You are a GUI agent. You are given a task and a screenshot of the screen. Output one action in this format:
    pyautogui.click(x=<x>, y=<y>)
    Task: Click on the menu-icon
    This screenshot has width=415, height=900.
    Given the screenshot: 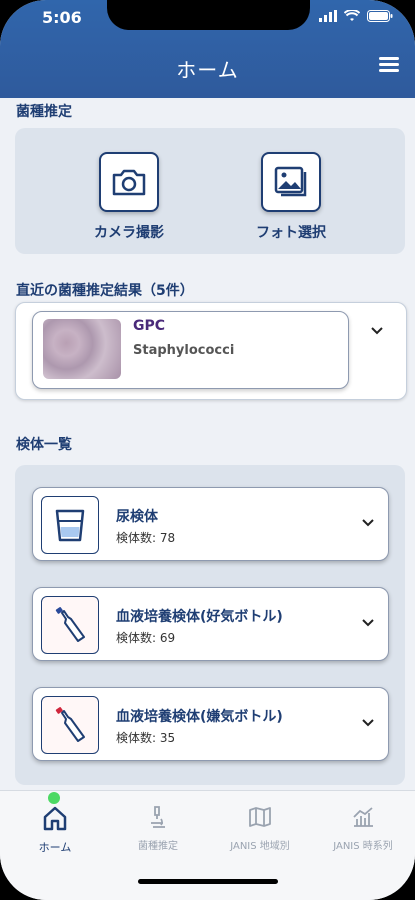 What is the action you would take?
    pyautogui.click(x=389, y=65)
    